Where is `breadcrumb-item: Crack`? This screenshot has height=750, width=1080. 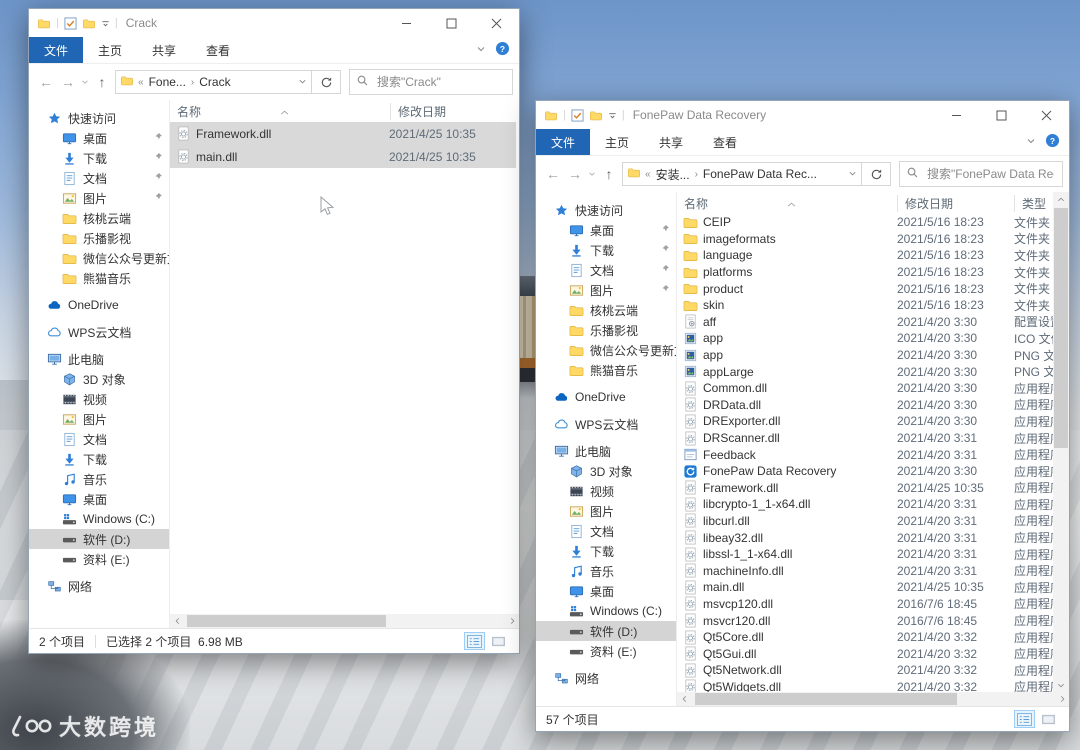 breadcrumb-item: Crack is located at coordinates (214, 82).